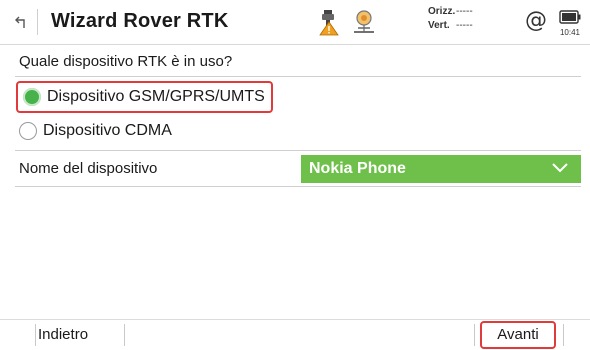 This screenshot has width=590, height=350. I want to click on device-name-label: Nome del dispositivo, so click(88, 168).